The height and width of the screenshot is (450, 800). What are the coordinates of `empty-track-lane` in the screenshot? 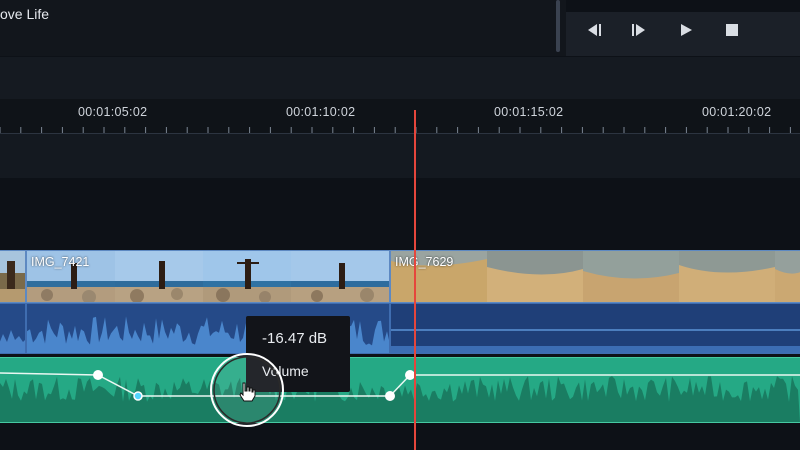 It's located at (400, 156).